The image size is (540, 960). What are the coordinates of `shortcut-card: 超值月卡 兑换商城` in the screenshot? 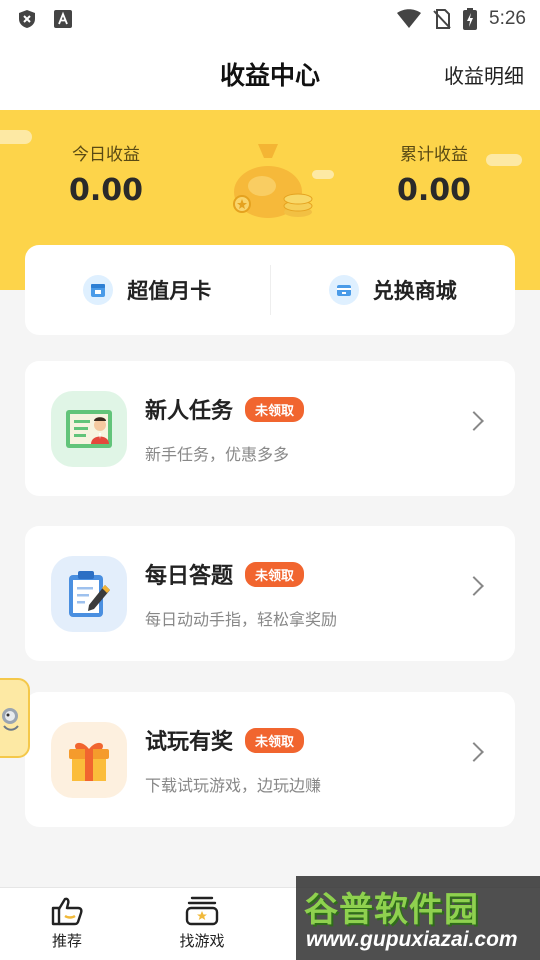 It's located at (270, 290).